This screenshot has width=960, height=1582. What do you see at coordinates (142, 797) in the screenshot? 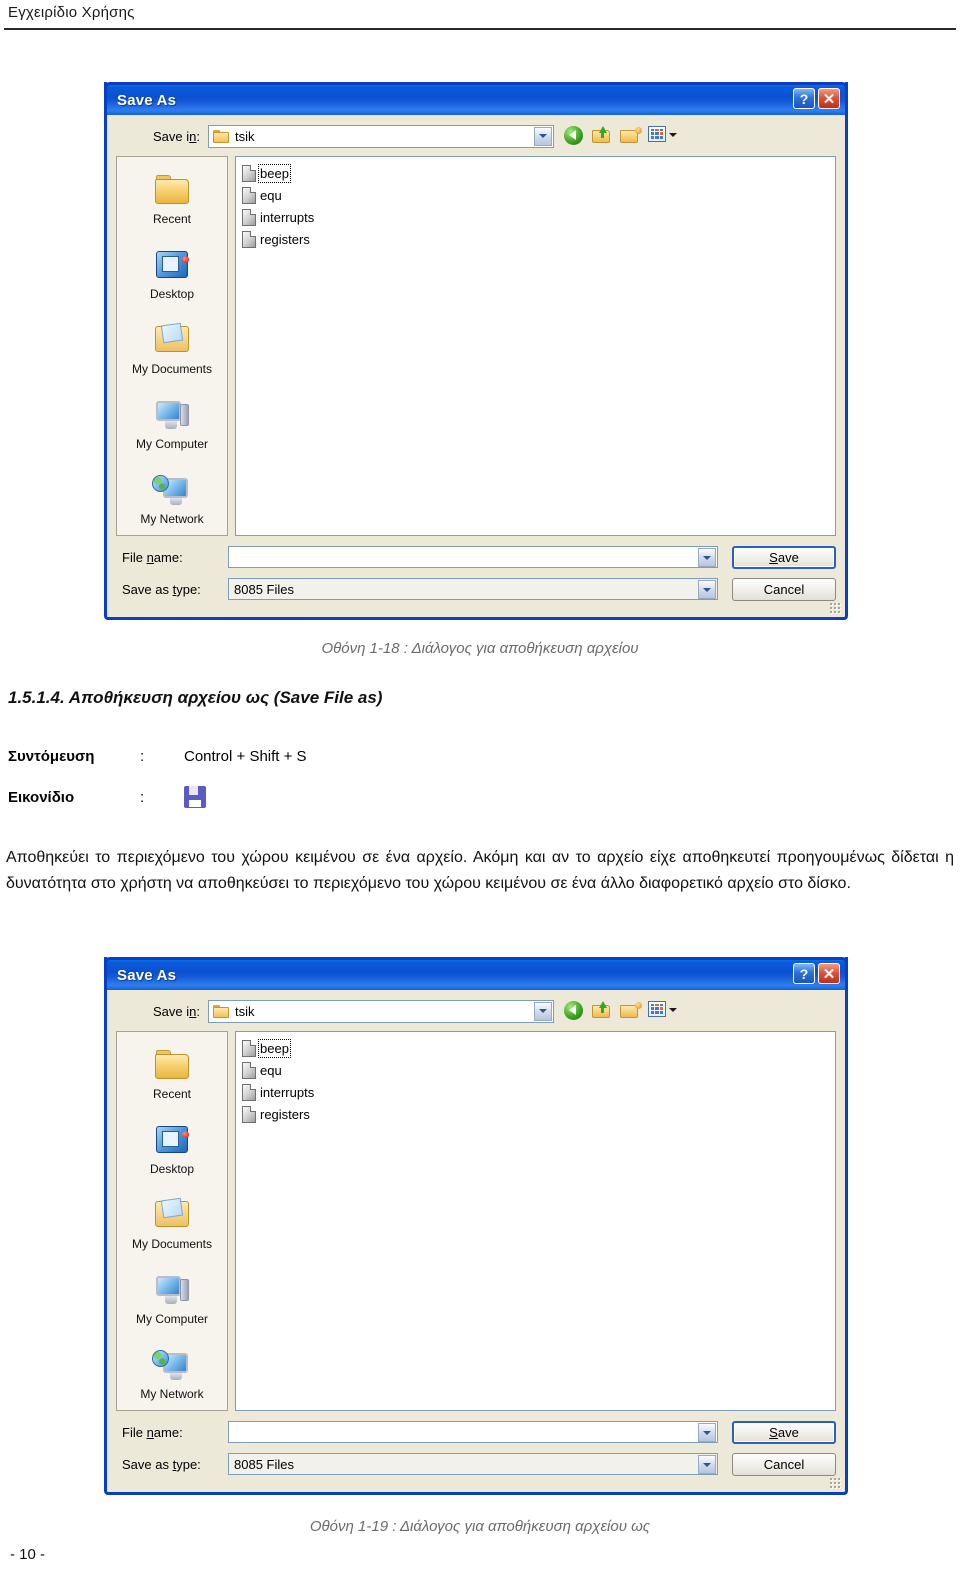
I see `icon-colon: :` at bounding box center [142, 797].